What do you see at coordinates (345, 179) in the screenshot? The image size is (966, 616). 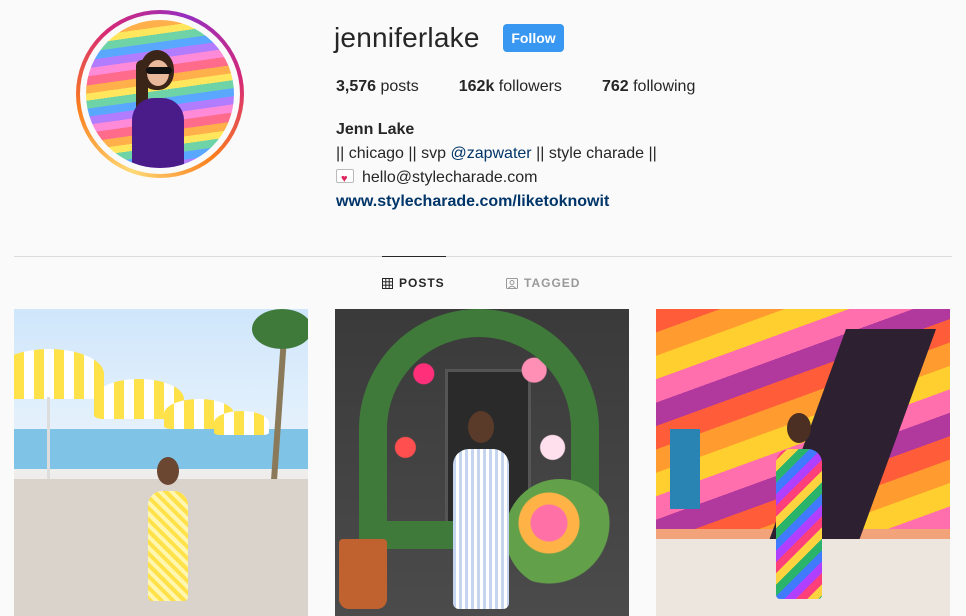 I see `love-letter-icon` at bounding box center [345, 179].